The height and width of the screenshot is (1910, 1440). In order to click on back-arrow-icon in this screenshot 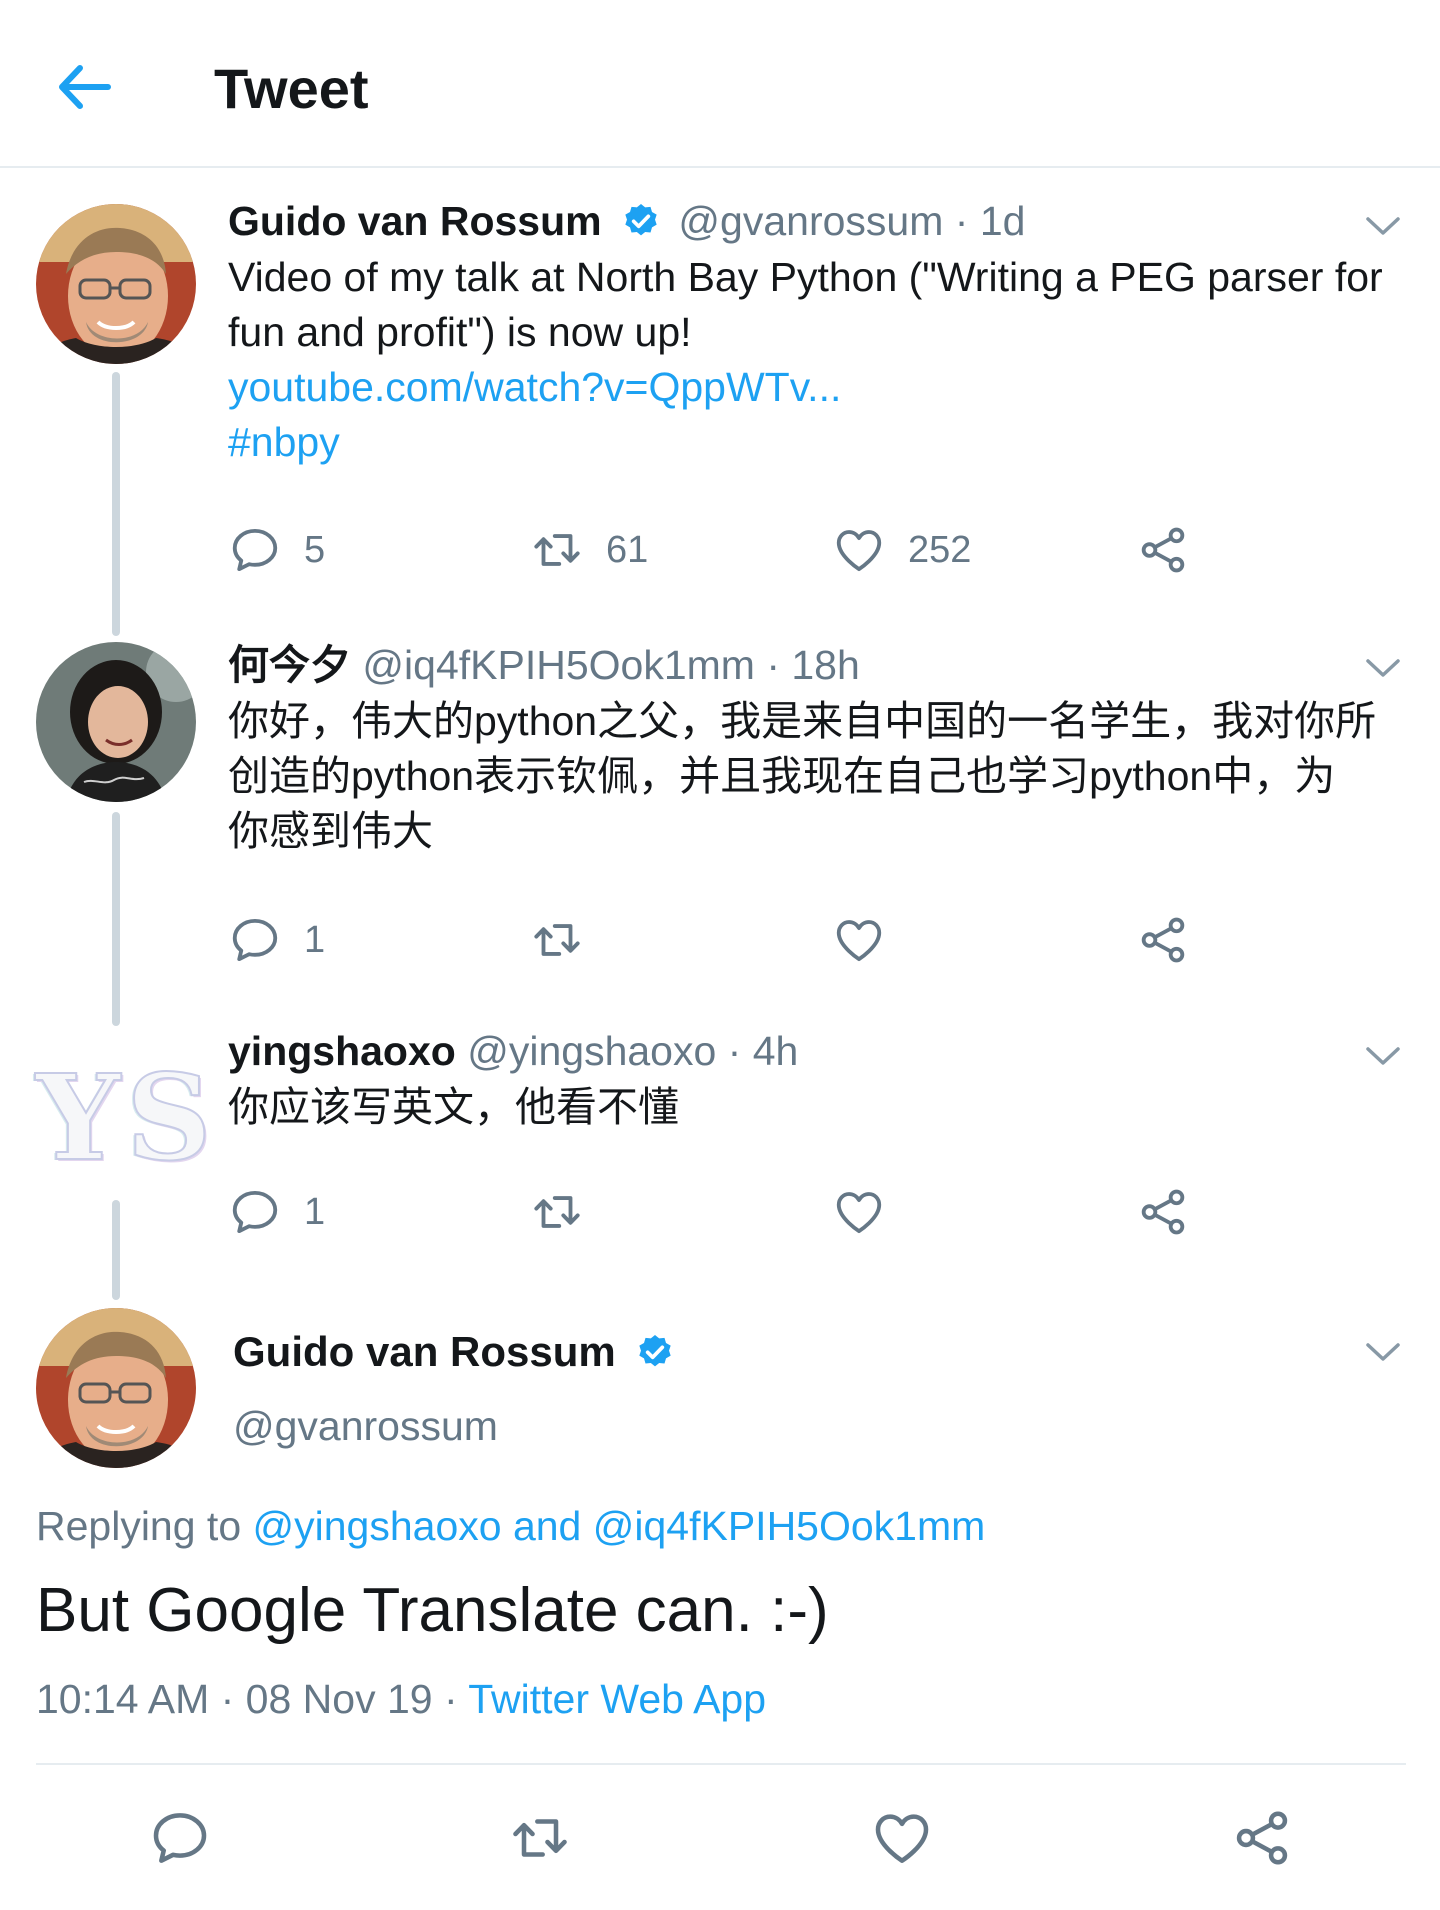, I will do `click(85, 87)`.